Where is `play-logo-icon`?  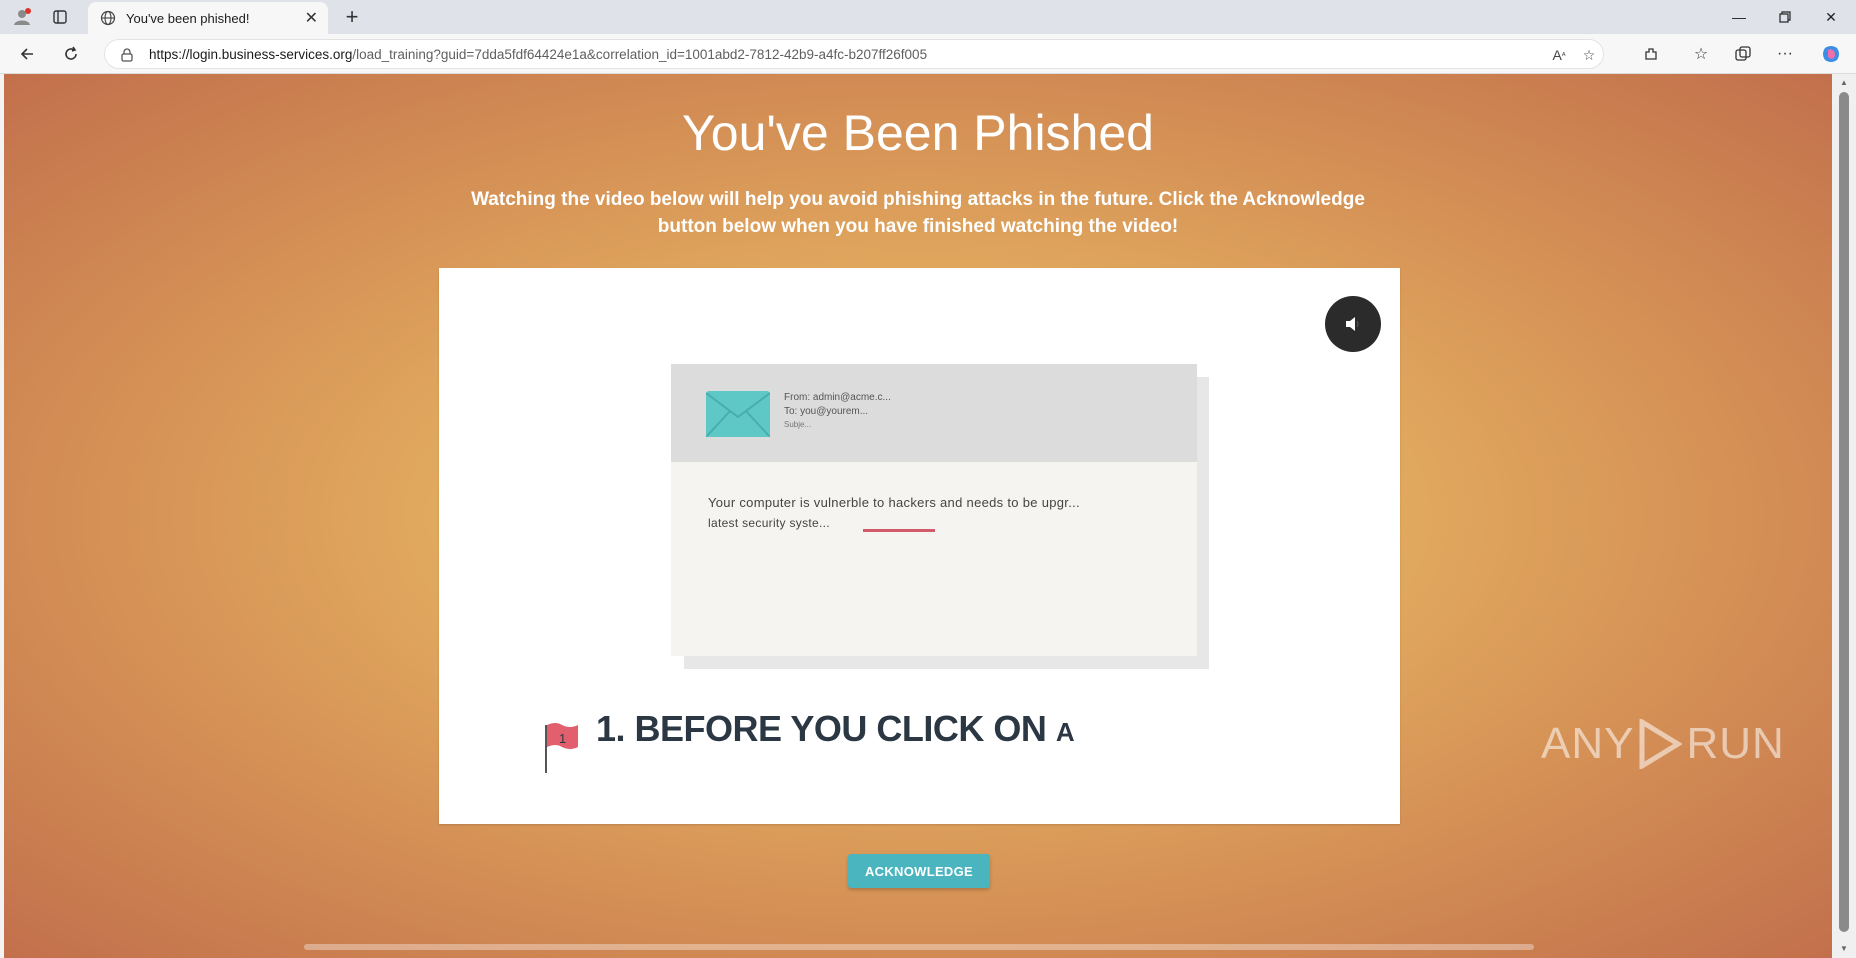
play-logo-icon is located at coordinates (1661, 744).